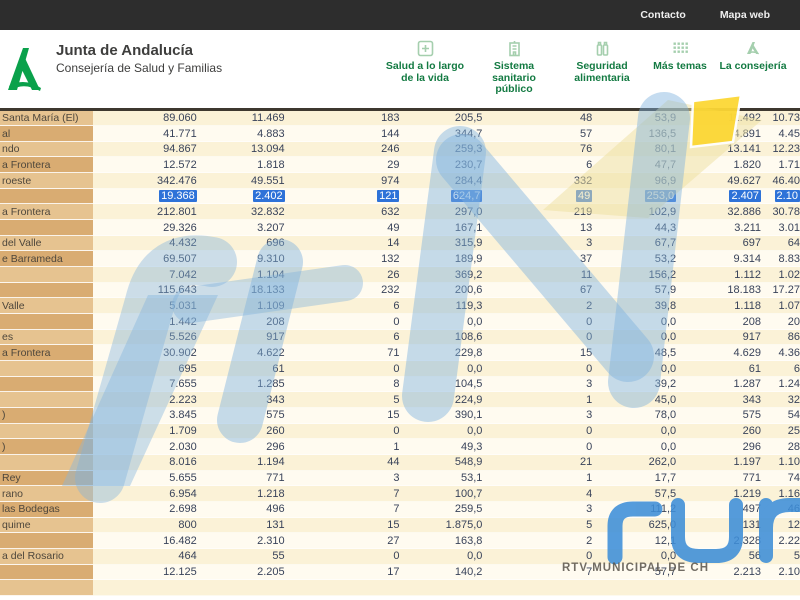  Describe the element at coordinates (400, 572) in the screenshot. I see `table-row: 12.125 2.205 17 140,2 7 57,7 2.213 2.10` at that location.